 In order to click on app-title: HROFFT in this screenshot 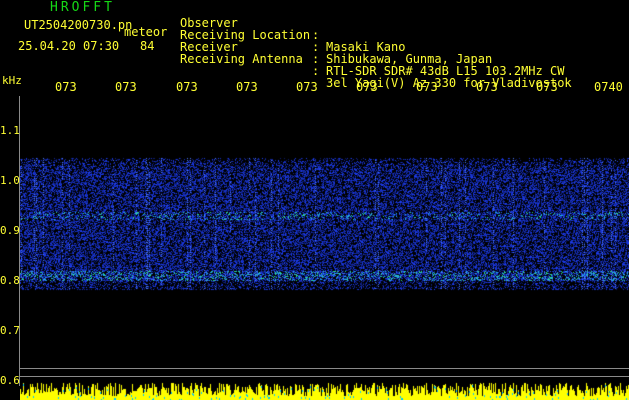, I will do `click(82, 7)`.